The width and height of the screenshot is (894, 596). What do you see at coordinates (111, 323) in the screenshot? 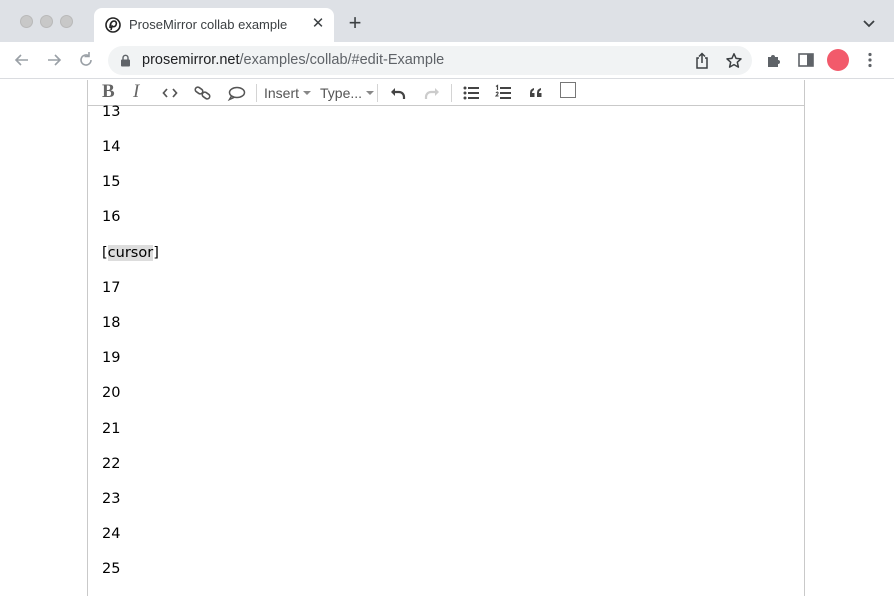
I see `paragraph: 18` at bounding box center [111, 323].